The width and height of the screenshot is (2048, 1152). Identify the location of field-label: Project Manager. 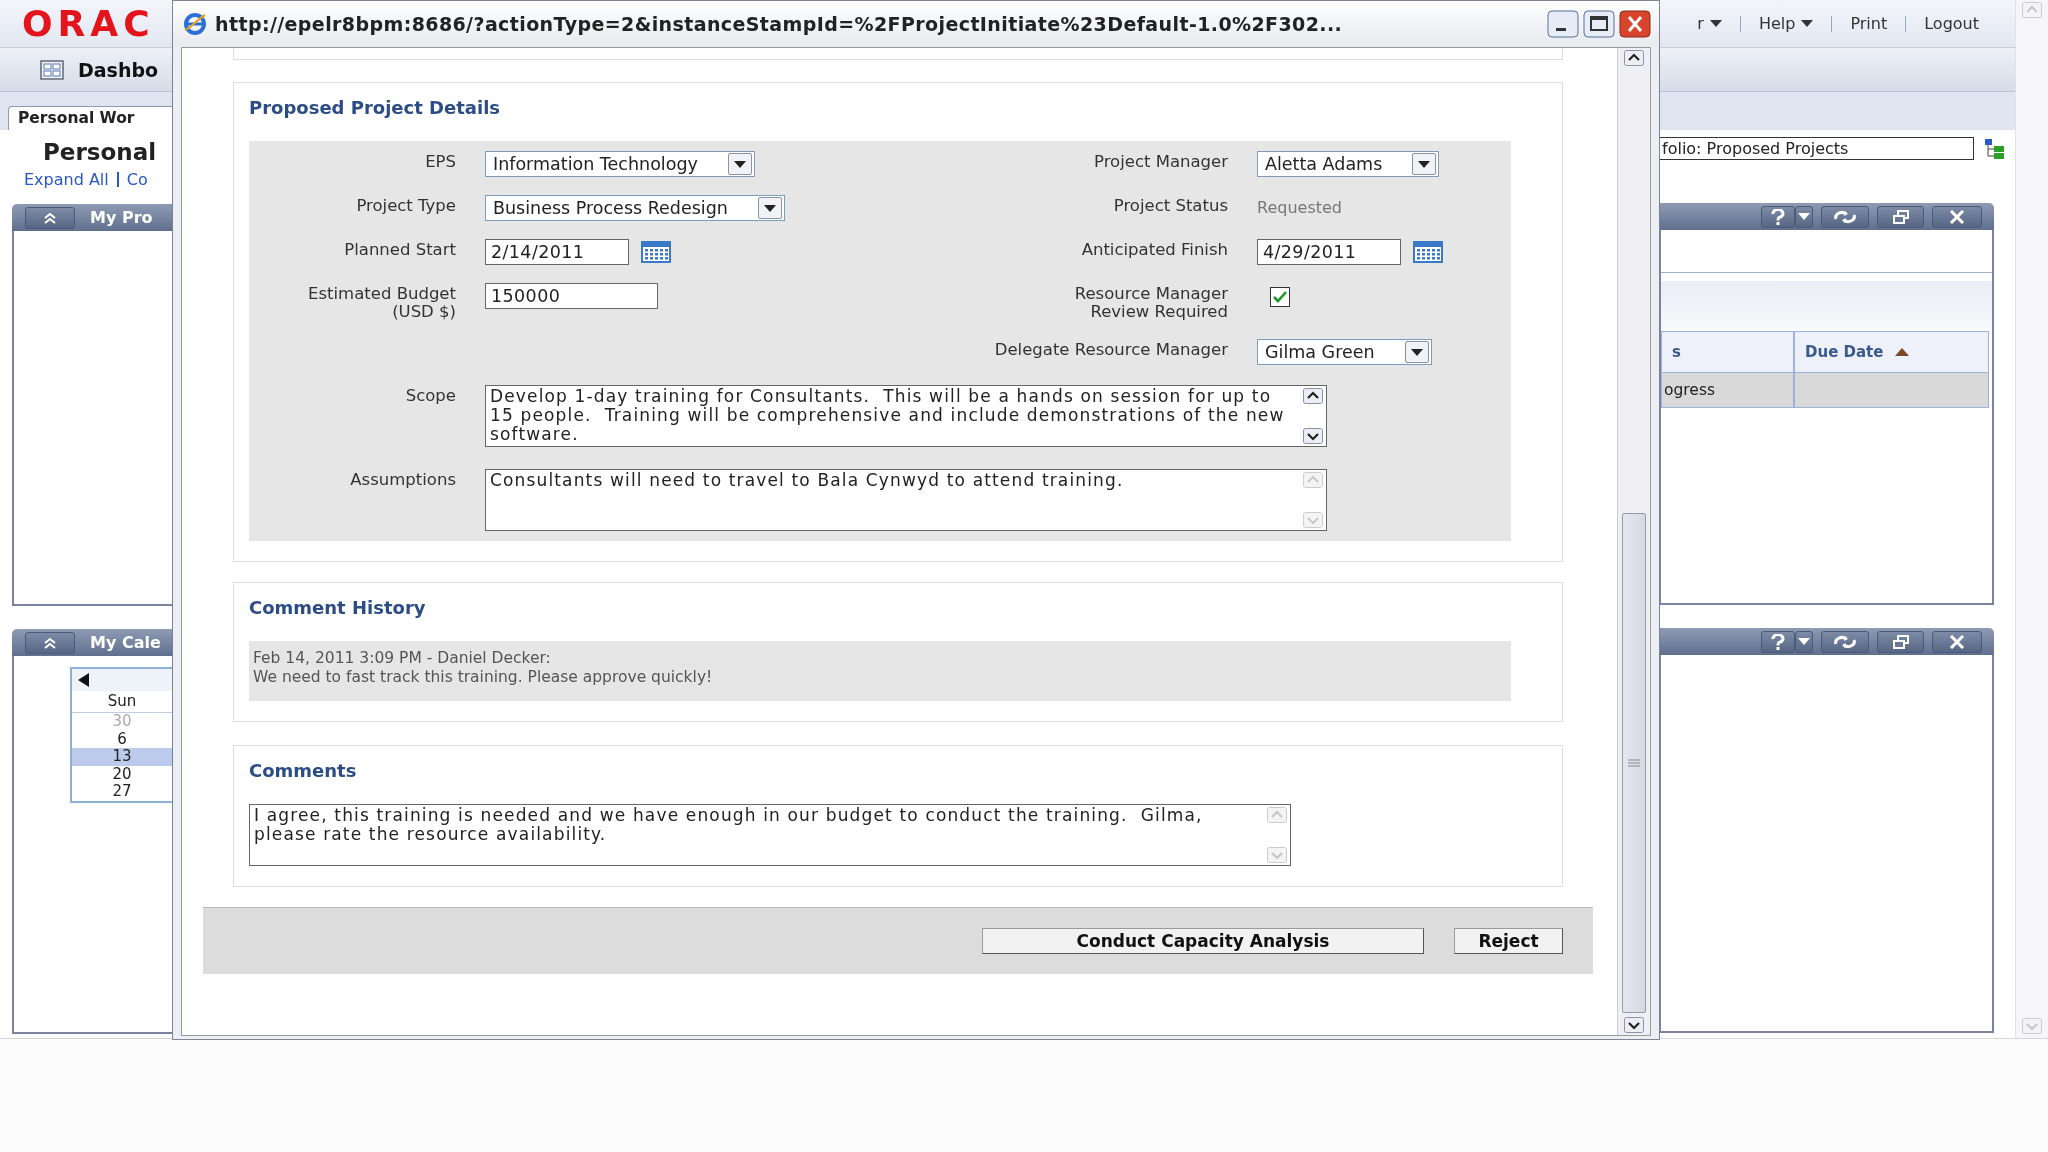
(1160, 161).